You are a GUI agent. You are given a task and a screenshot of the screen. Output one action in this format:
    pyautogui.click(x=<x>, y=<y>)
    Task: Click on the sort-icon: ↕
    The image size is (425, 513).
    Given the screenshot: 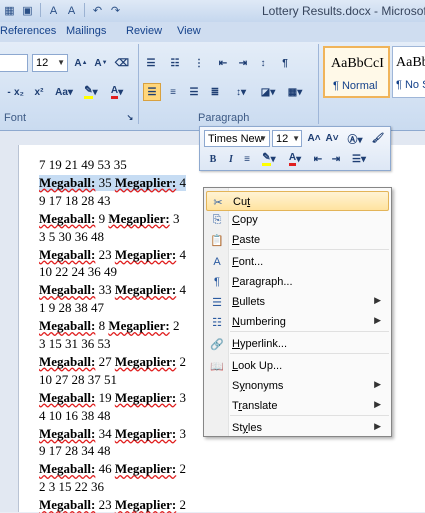 What is the action you would take?
    pyautogui.click(x=263, y=63)
    